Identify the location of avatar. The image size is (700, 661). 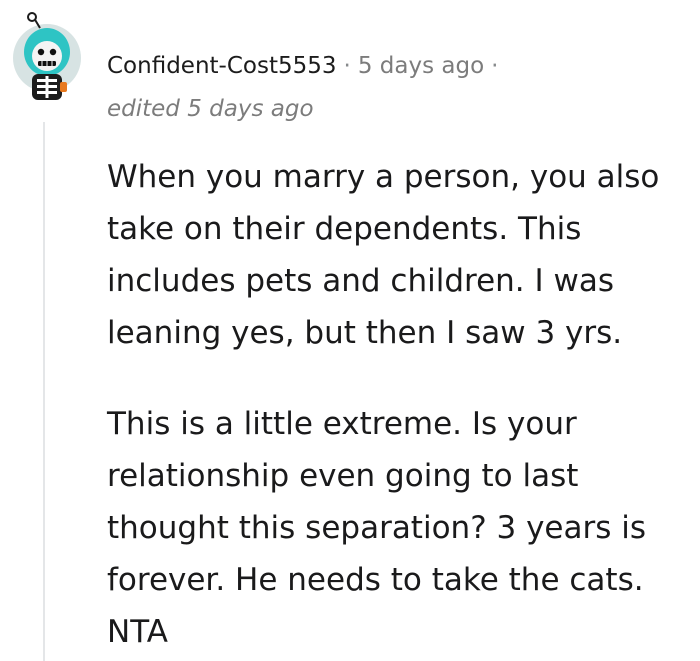
(47, 57).